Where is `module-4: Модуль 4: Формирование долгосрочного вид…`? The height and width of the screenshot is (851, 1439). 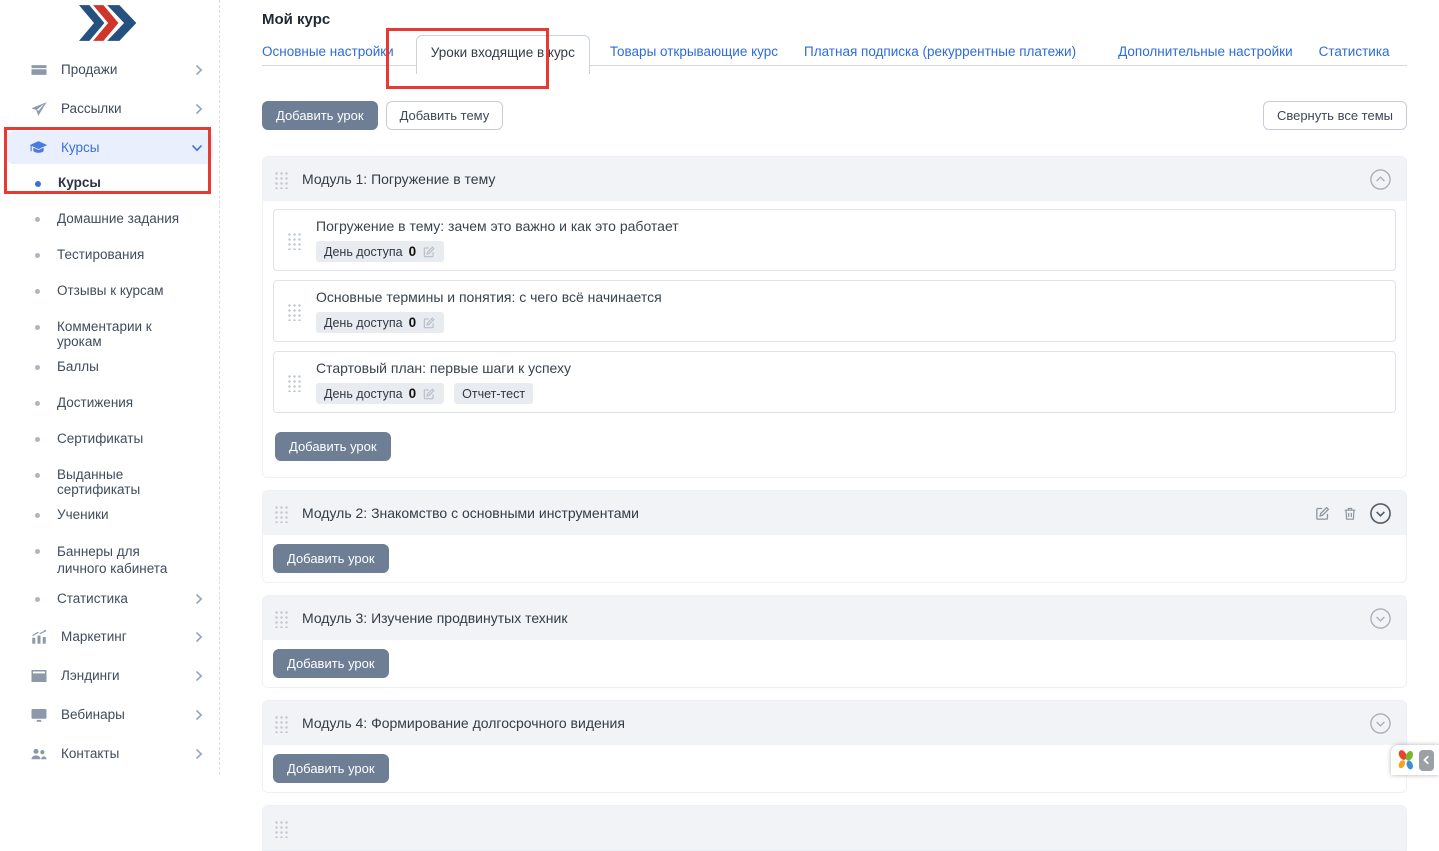
module-4: Модуль 4: Формирование долгосрочного вид… is located at coordinates (834, 746).